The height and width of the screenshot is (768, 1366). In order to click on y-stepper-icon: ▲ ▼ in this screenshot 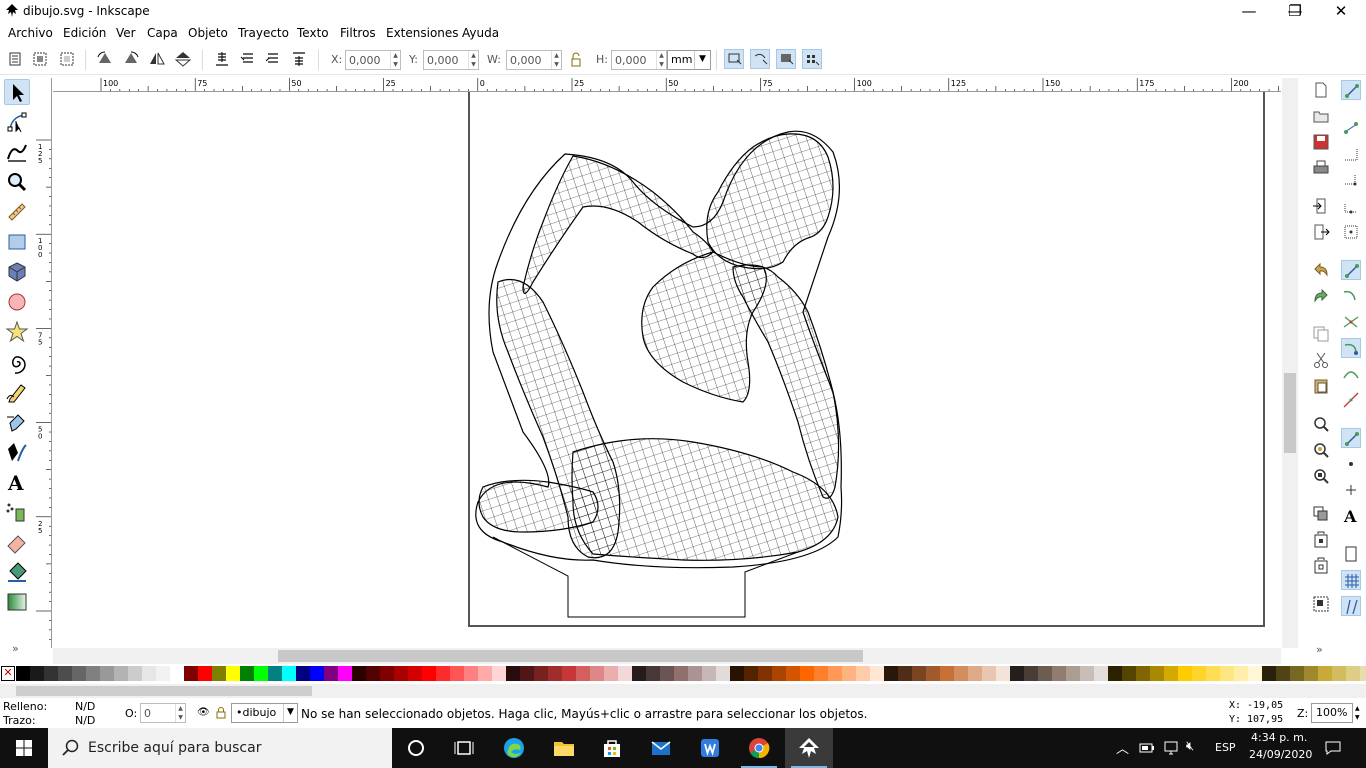, I will do `click(473, 60)`.